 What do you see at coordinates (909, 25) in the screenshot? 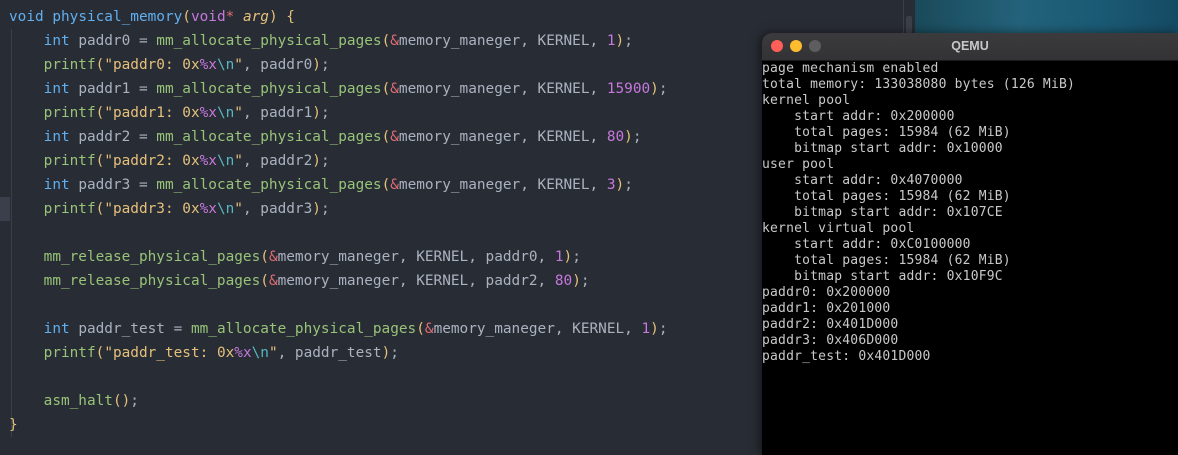
I see `minimap-scroll-thumb` at bounding box center [909, 25].